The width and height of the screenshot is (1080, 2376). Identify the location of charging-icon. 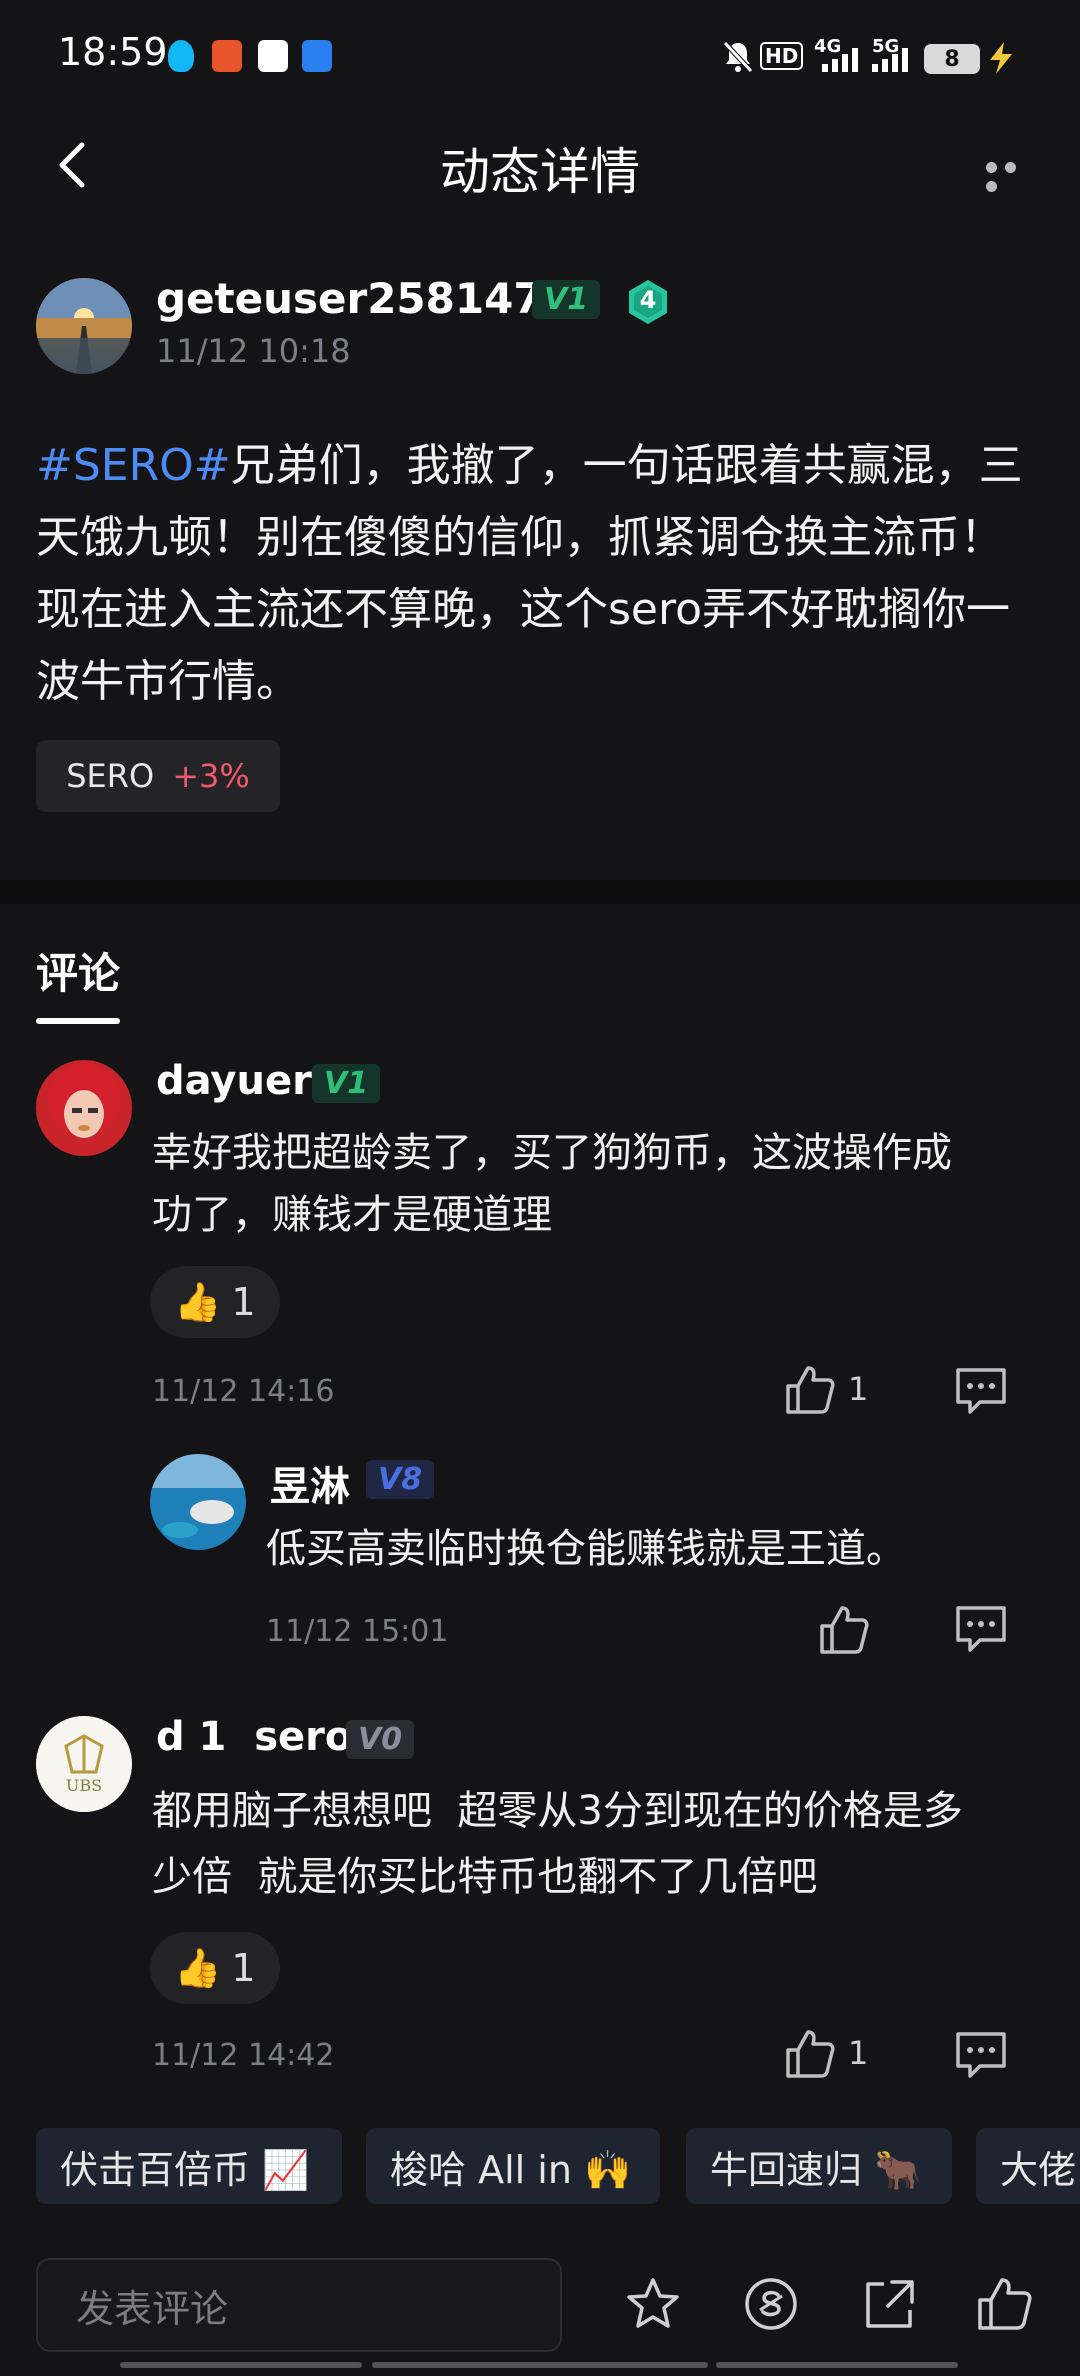
(1001, 58).